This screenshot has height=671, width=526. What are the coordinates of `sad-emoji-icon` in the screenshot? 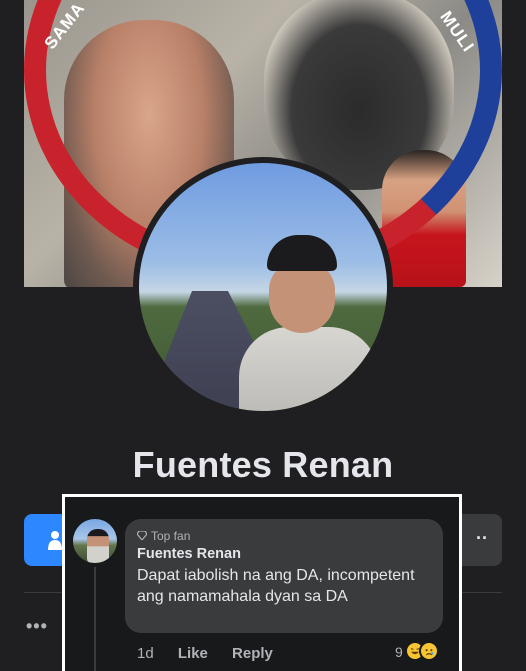 It's located at (429, 651).